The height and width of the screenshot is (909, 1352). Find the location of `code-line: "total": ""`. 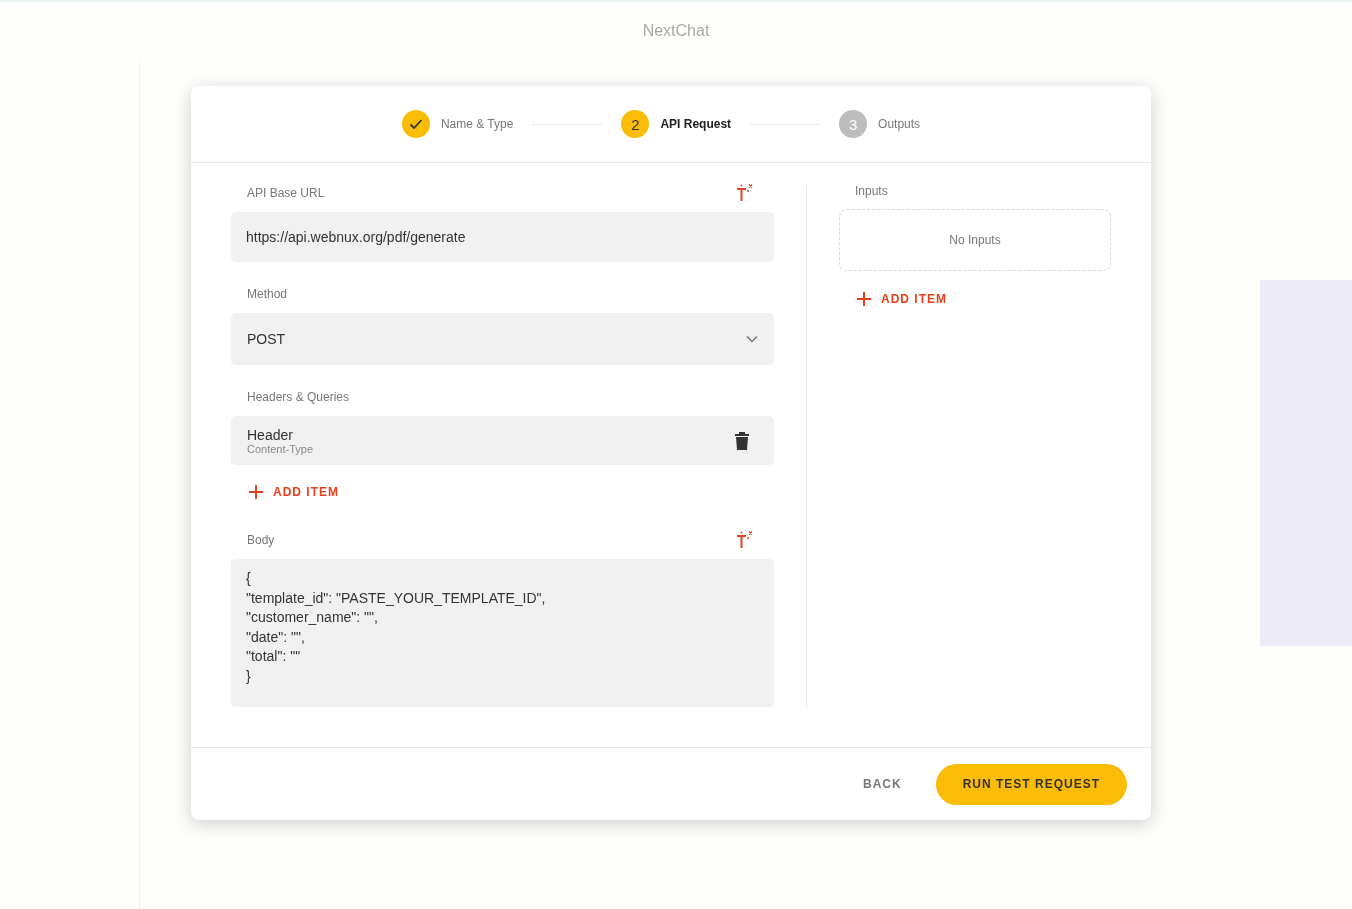

code-line: "total": "" is located at coordinates (274, 657).